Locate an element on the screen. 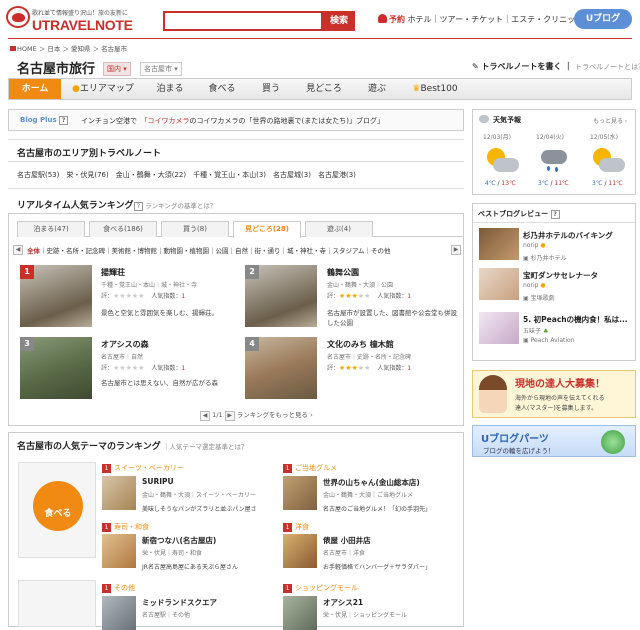 The image size is (640, 630). ranking-item-name: オアシスの森 is located at coordinates (125, 344).